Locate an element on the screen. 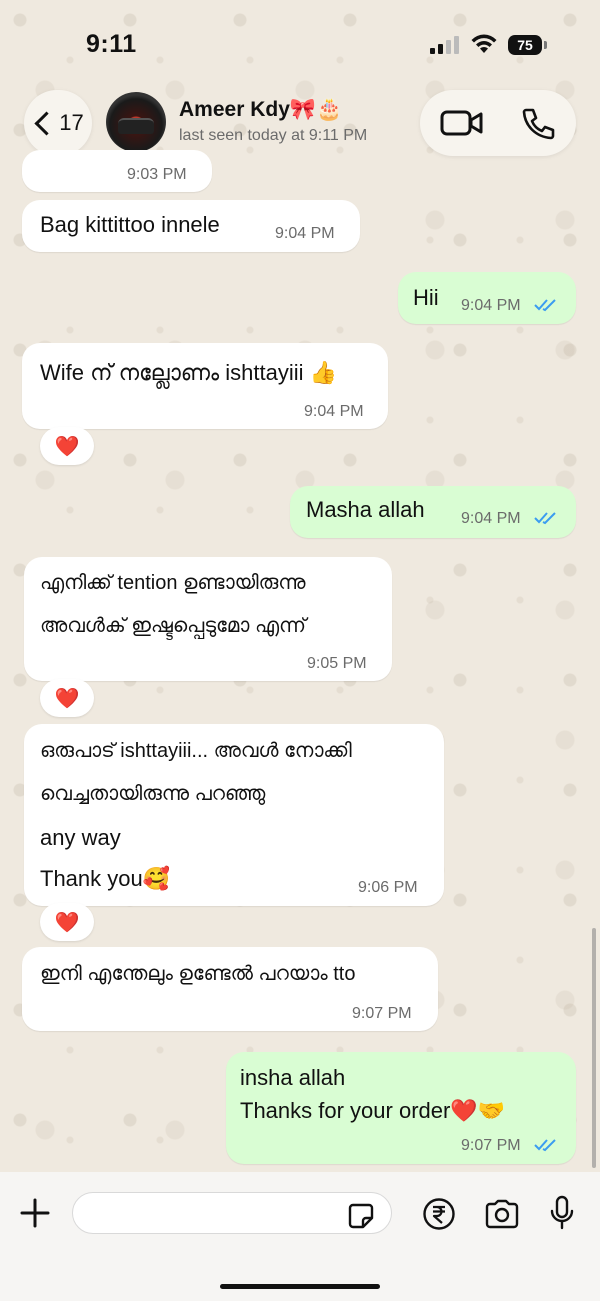 This screenshot has height=1301, width=600. message-text: ഒരുപാട് ishttayiii... അവൾ നോക്കി is located at coordinates (196, 751).